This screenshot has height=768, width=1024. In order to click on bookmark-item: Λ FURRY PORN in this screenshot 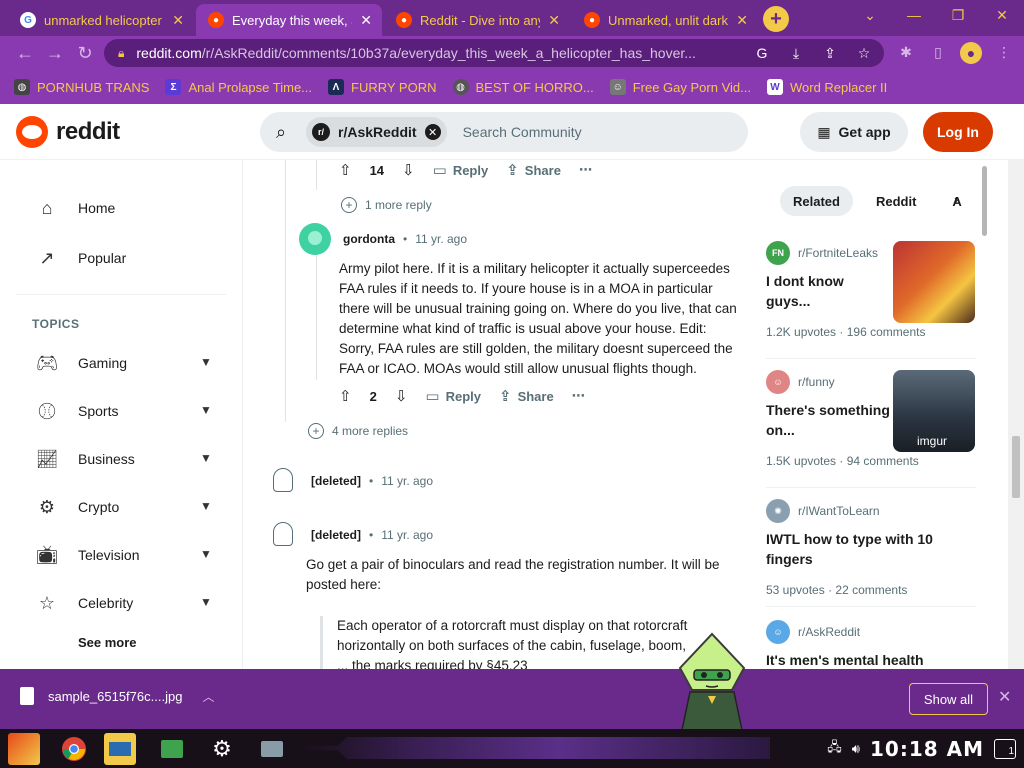, I will do `click(382, 87)`.